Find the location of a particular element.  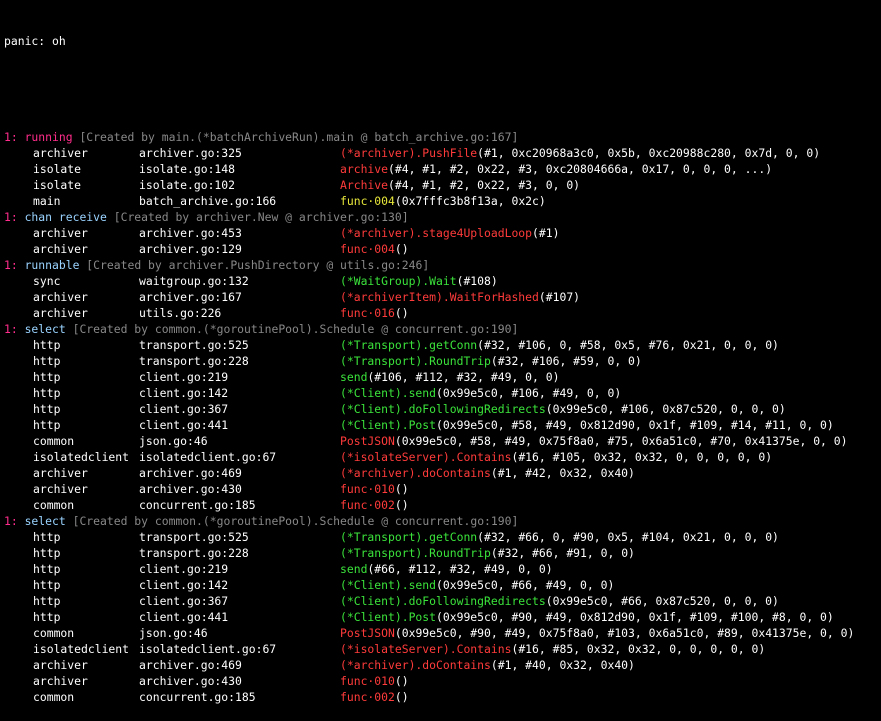

frame-function-name: doFollowingRedirects is located at coordinates (477, 409).